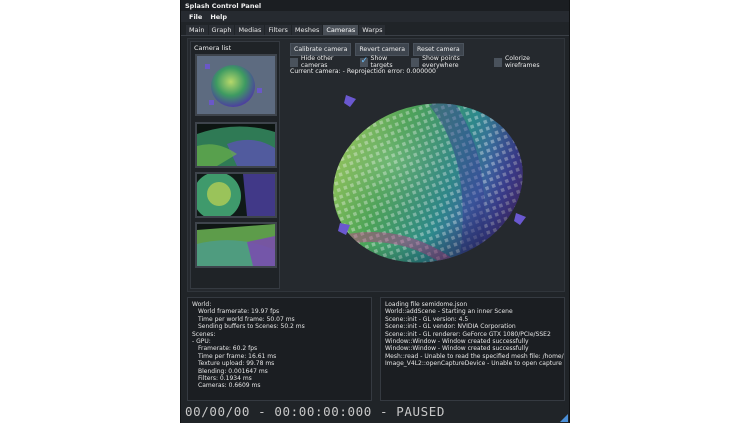  I want to click on stat-line: World:, so click(202, 304).